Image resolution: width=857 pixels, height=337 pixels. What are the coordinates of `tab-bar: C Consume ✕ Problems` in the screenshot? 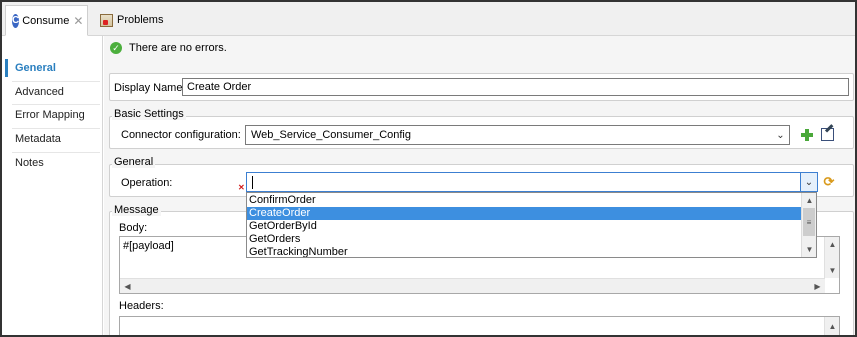 It's located at (428, 19).